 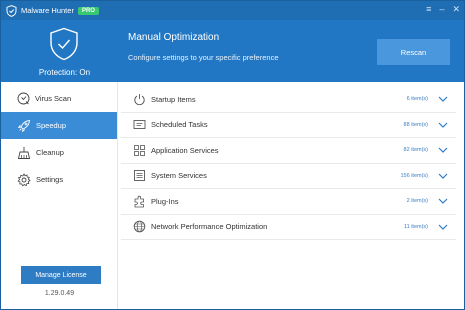 I want to click on minimize-icon: –, so click(x=441, y=9).